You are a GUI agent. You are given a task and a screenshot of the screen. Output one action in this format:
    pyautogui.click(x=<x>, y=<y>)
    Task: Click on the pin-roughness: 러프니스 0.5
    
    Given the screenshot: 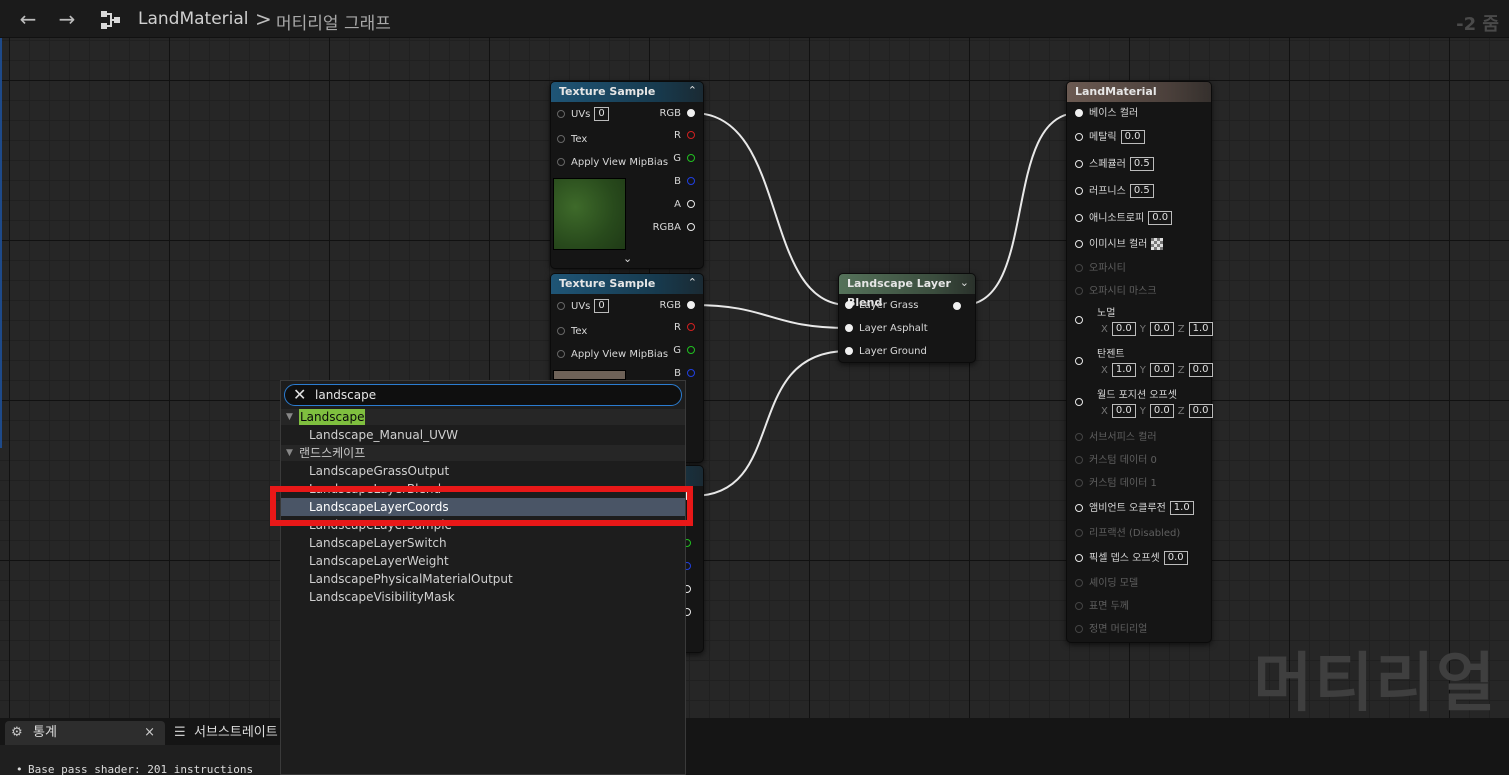 What is the action you would take?
    pyautogui.click(x=1114, y=192)
    